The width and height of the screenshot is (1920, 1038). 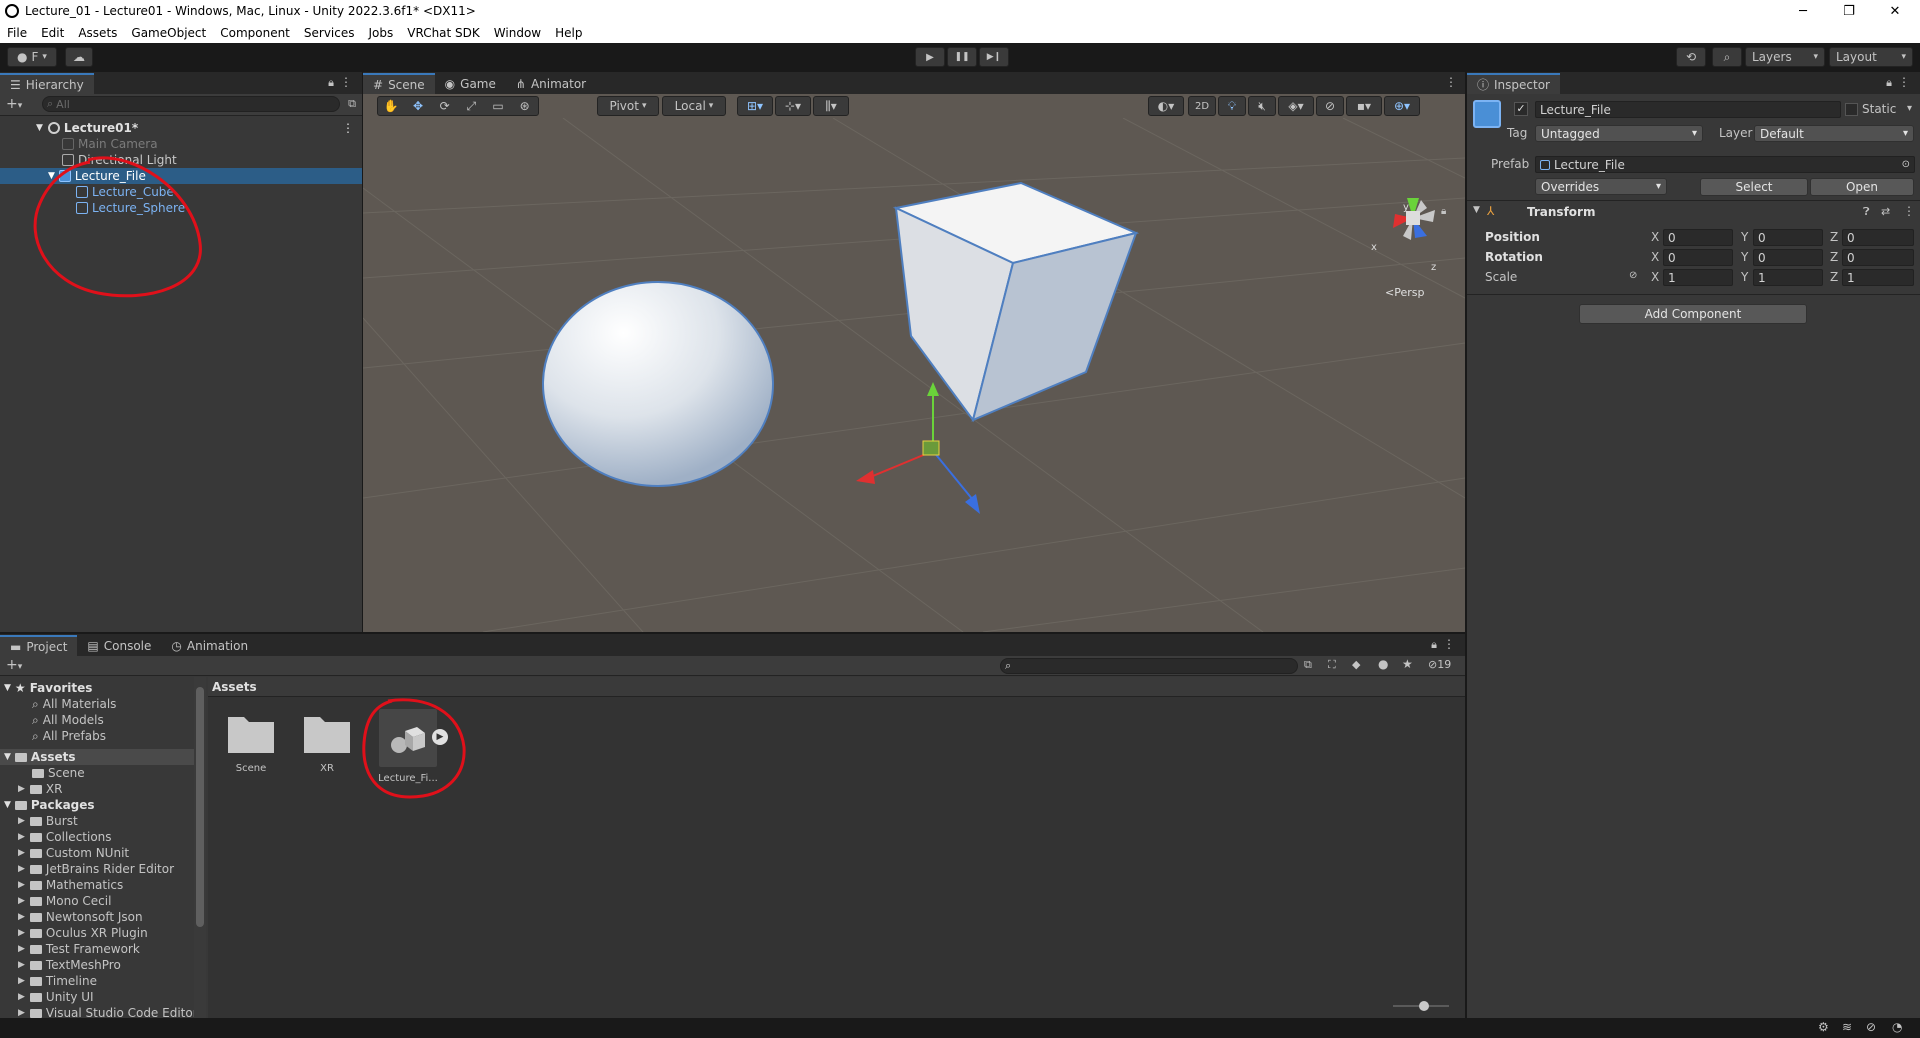 What do you see at coordinates (517, 33) in the screenshot?
I see `menu-window: Window` at bounding box center [517, 33].